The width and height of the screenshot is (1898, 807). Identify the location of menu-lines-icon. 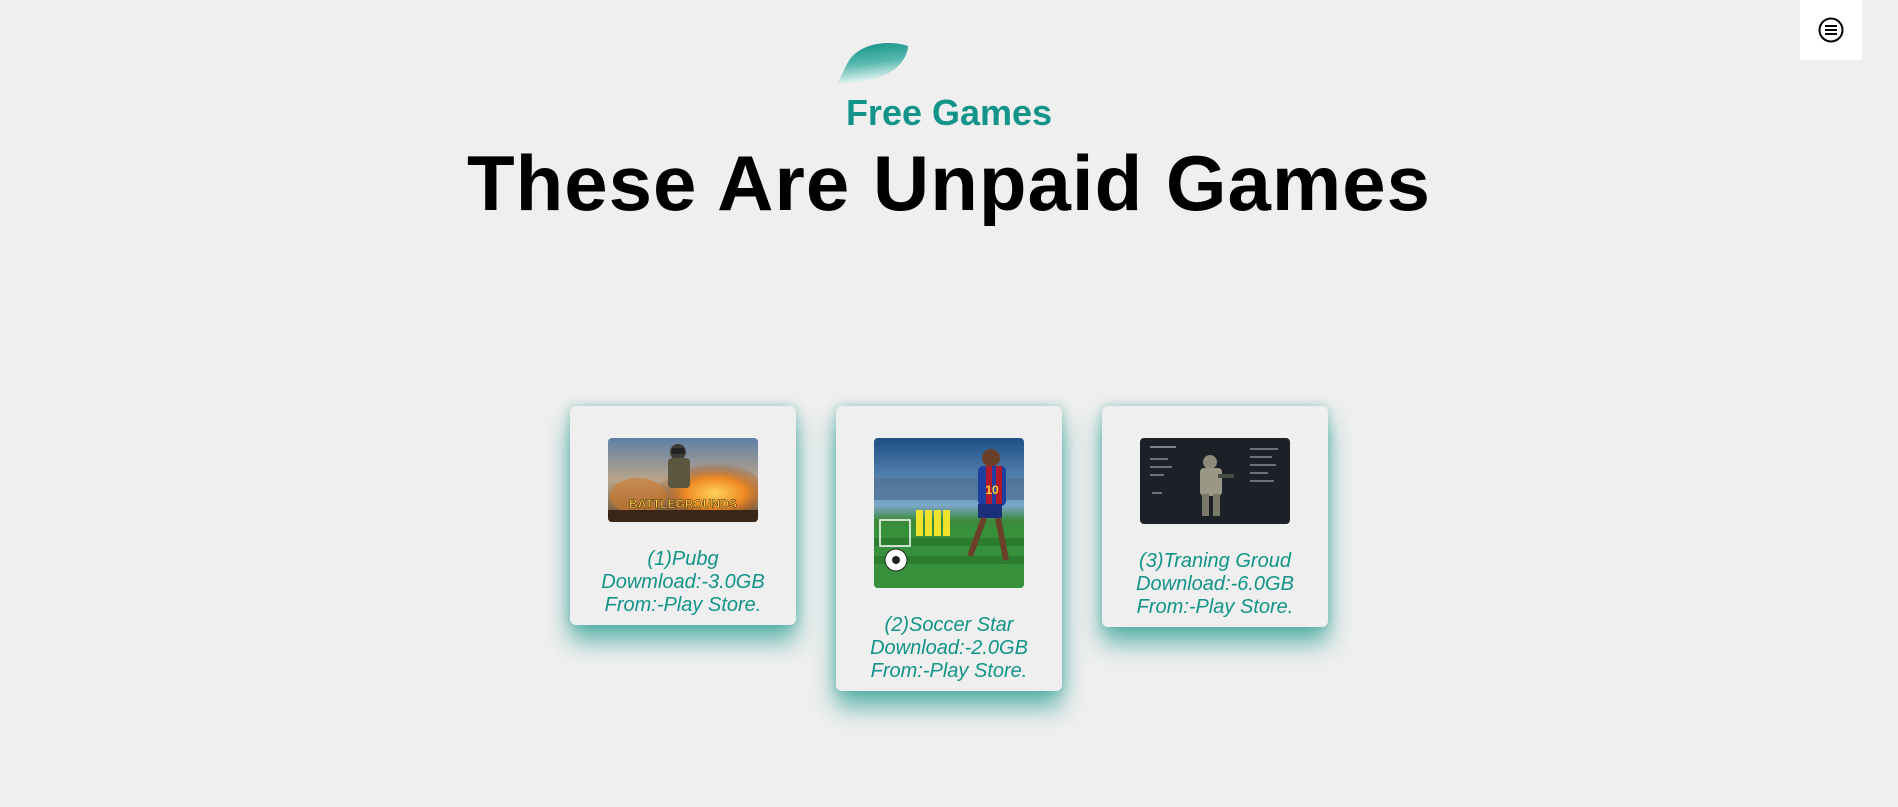
(1831, 30).